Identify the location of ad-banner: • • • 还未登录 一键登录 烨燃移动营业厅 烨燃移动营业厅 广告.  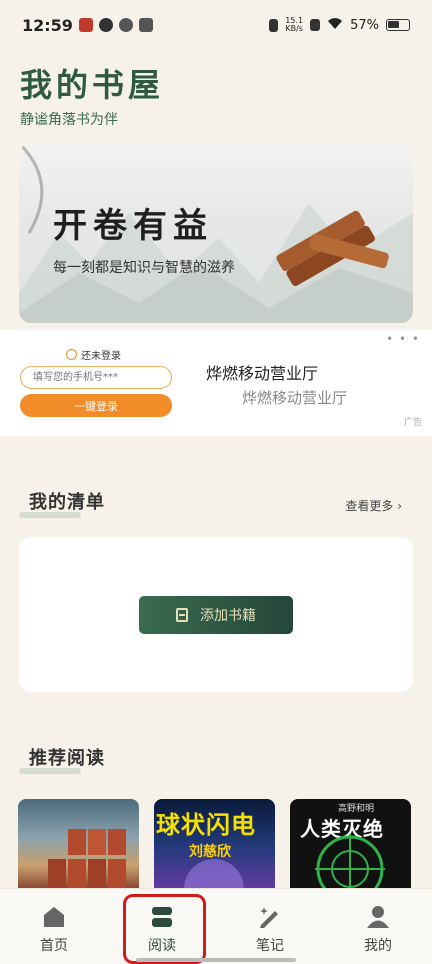
(216, 383).